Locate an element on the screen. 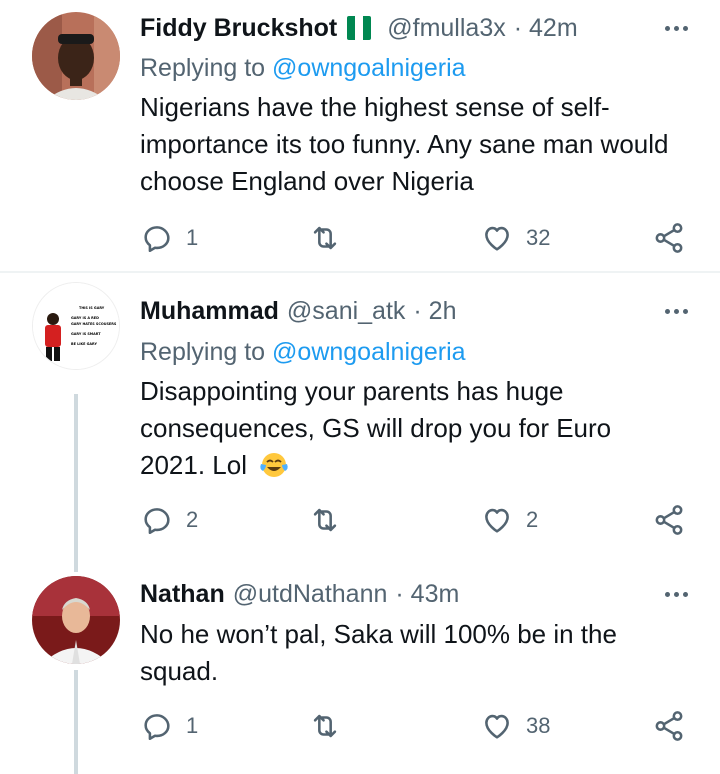  like-count: 32 is located at coordinates (538, 237).